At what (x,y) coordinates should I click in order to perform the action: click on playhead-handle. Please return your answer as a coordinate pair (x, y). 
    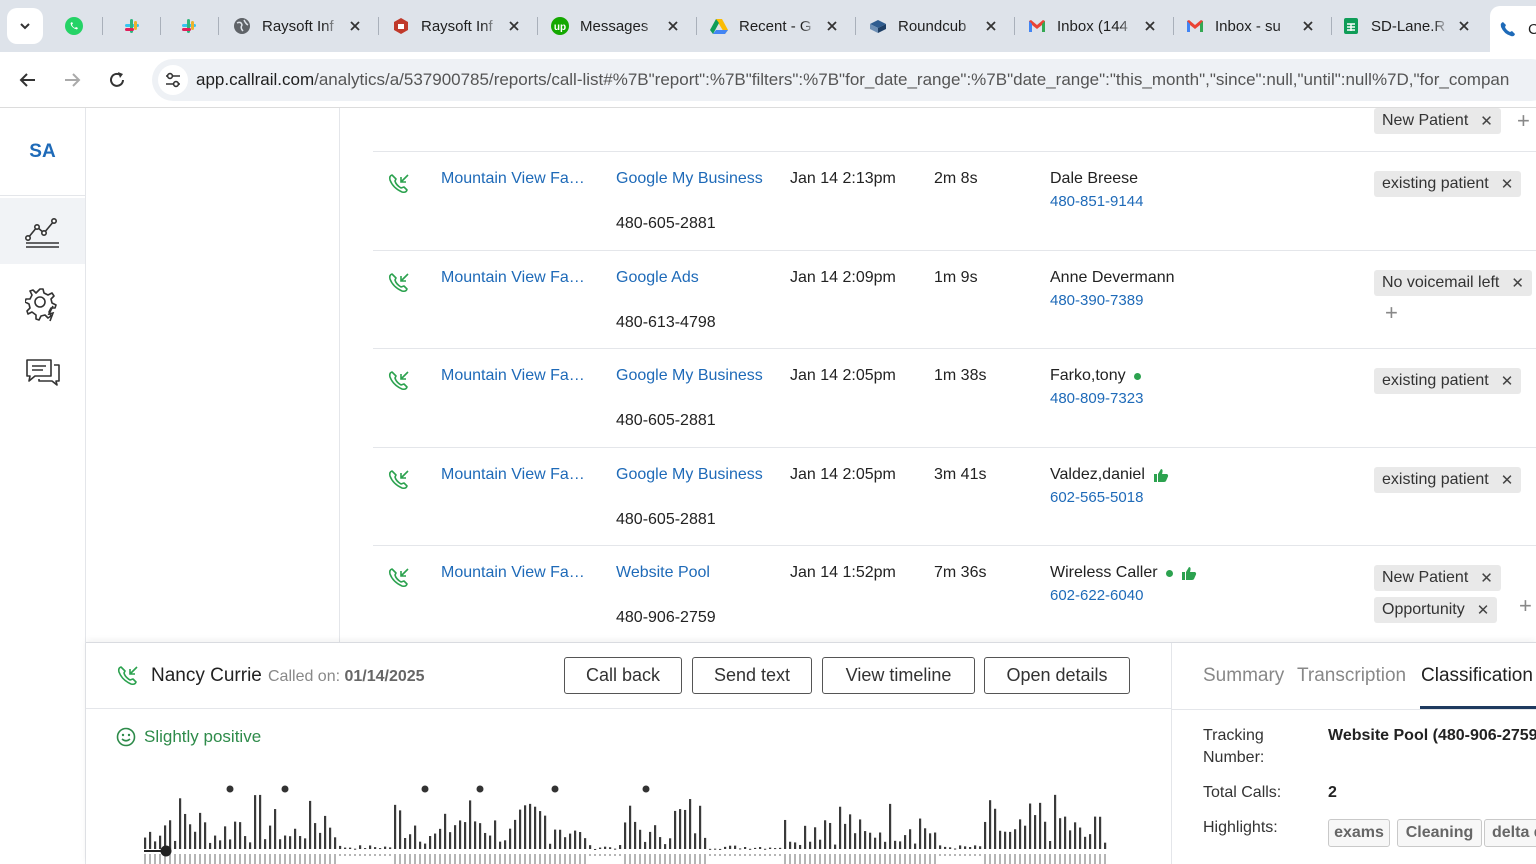
    Looking at the image, I should click on (166, 851).